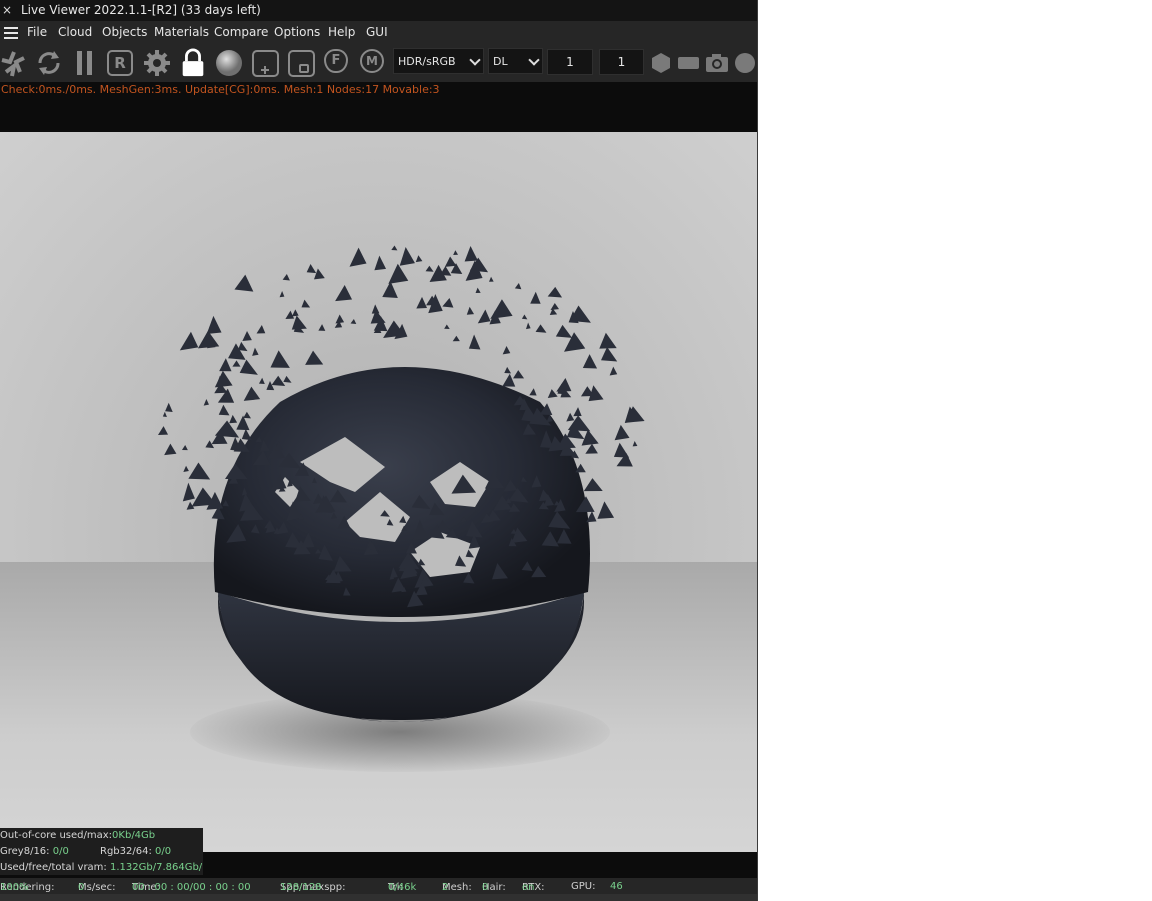 Image resolution: width=1152 pixels, height=901 pixels. Describe the element at coordinates (438, 61) in the screenshot. I see `color-mode-select: HDR/sRGB` at that location.